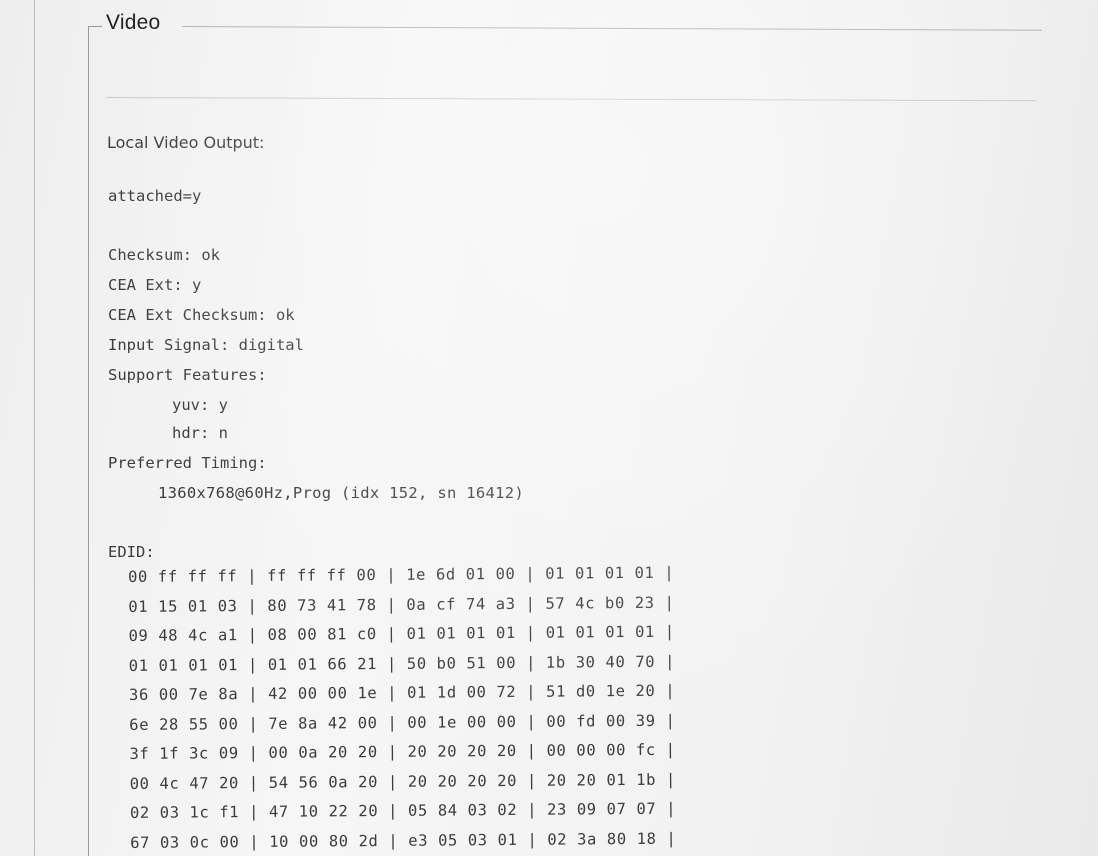 Image resolution: width=1098 pixels, height=856 pixels. I want to click on fieldset-border-top-left, so click(95, 26).